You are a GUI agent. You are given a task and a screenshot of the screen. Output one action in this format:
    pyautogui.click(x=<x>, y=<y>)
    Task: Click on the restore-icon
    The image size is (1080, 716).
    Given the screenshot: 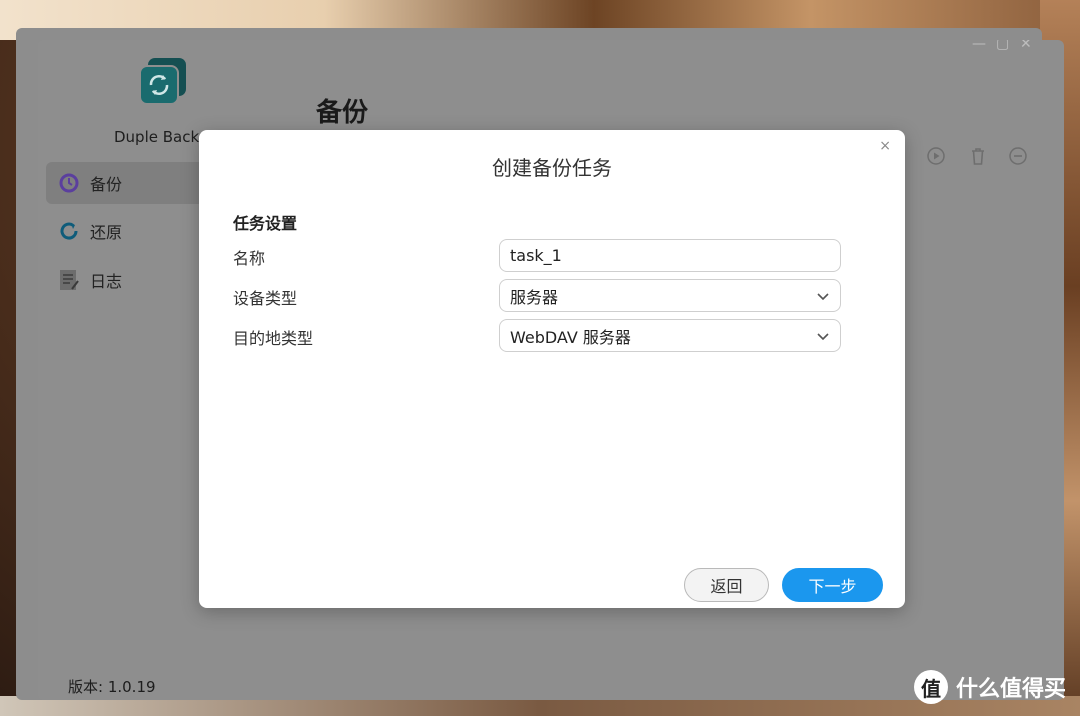 What is the action you would take?
    pyautogui.click(x=69, y=231)
    